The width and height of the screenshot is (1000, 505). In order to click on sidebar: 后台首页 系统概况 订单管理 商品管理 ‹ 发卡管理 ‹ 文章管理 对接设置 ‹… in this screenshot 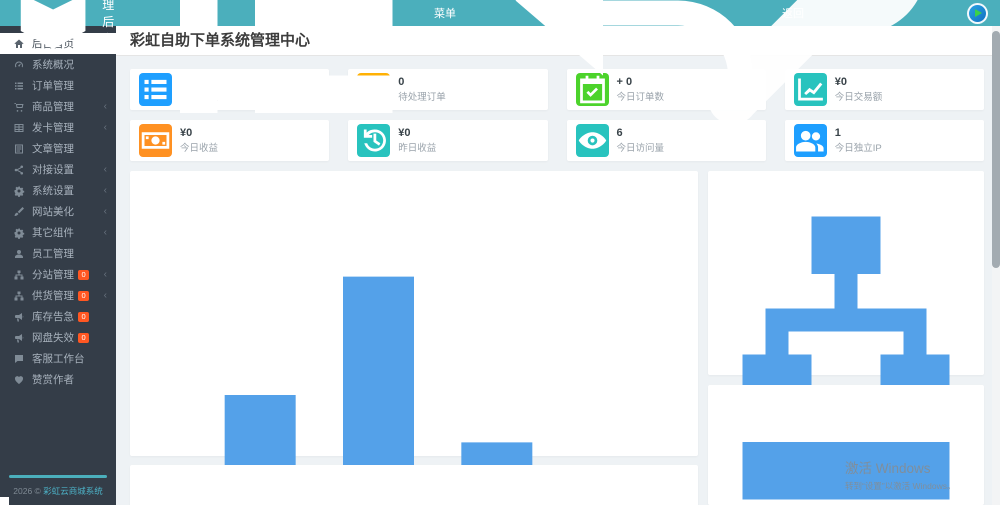, I will do `click(58, 265)`.